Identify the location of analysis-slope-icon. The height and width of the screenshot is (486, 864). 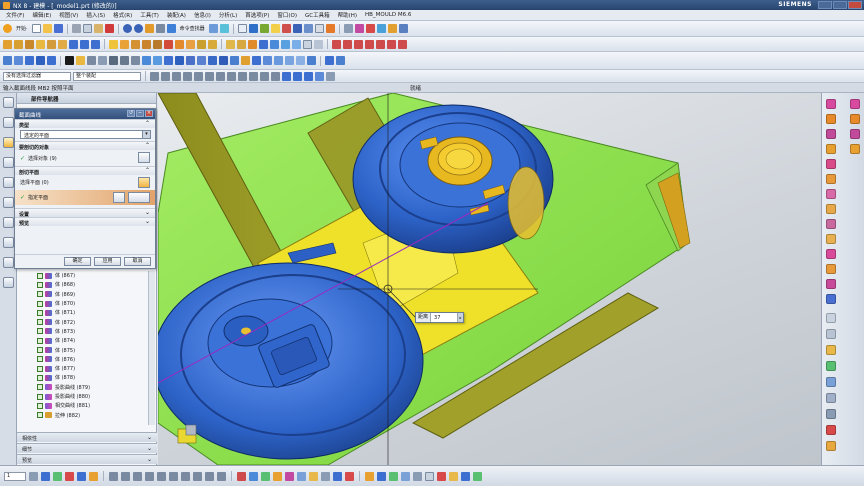
(313, 476).